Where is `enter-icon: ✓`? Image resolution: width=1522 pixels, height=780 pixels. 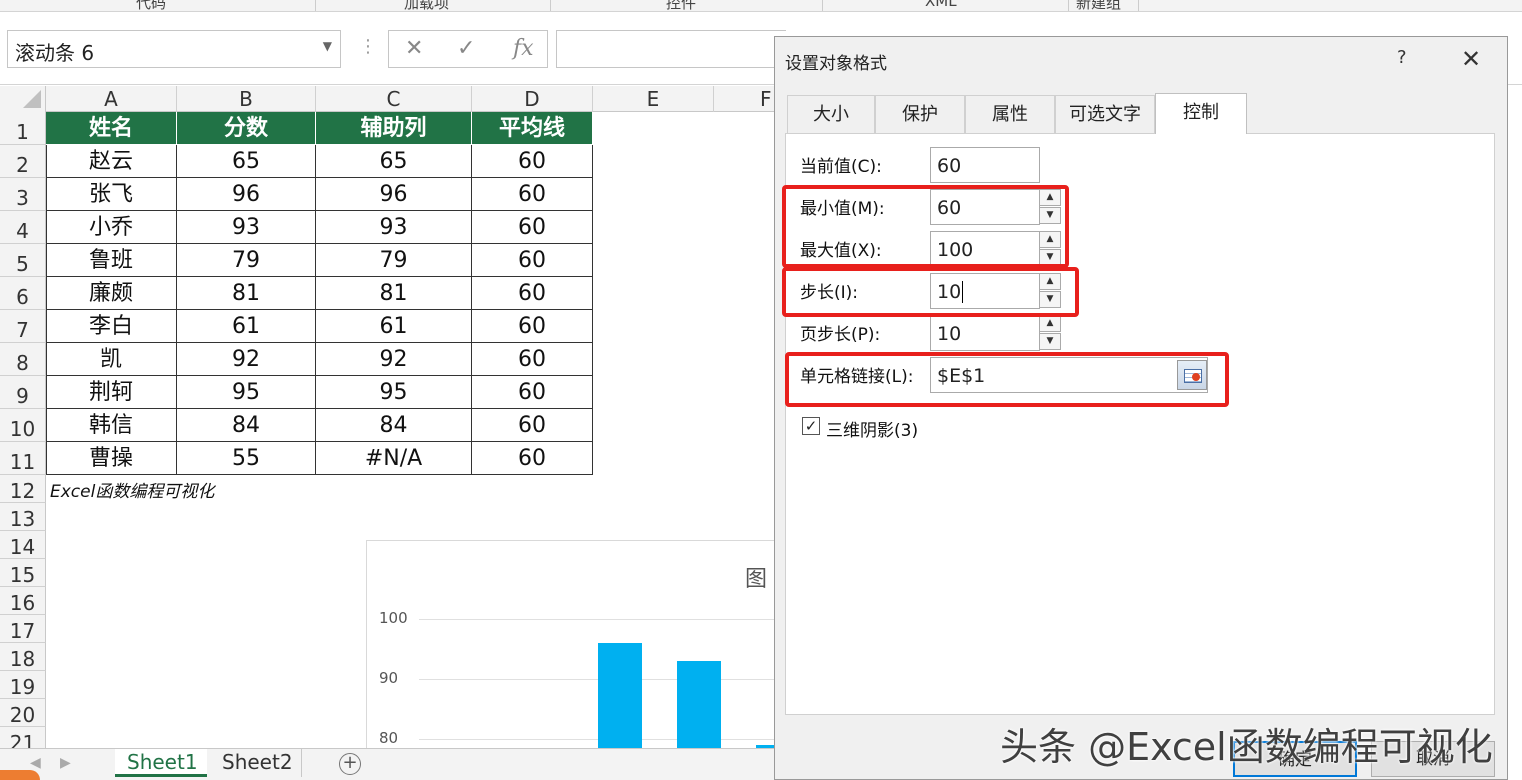
enter-icon: ✓ is located at coordinates (466, 48).